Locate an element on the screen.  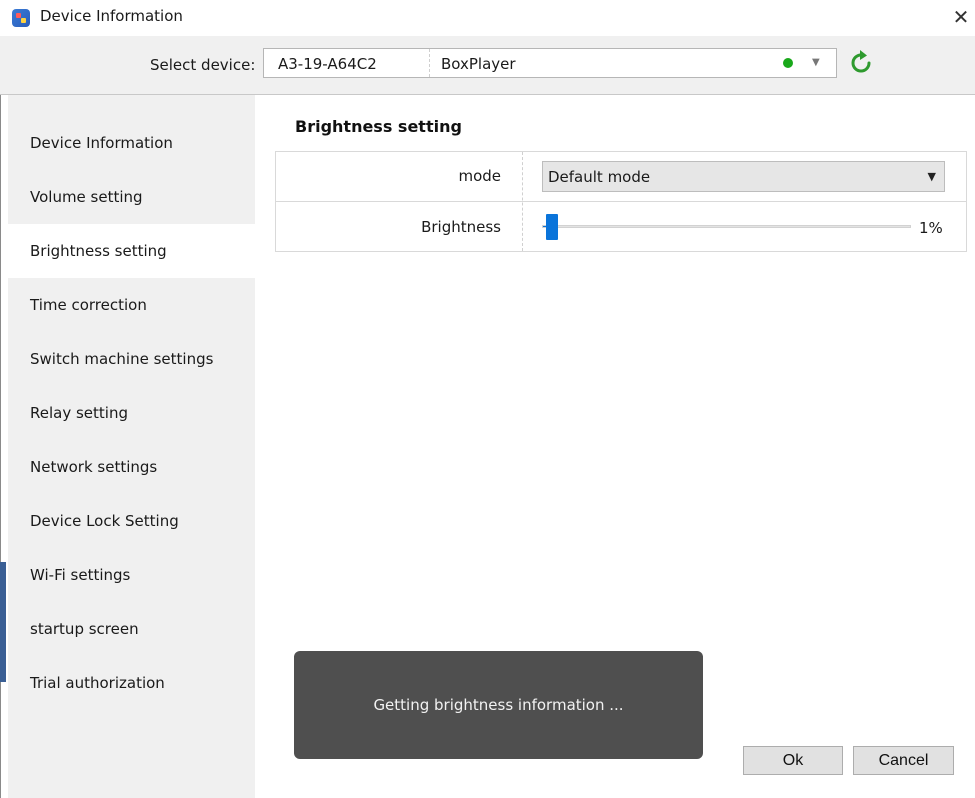
device-select-dropdown: A3-19-A64C2 BoxPlayer ▼ is located at coordinates (550, 63).